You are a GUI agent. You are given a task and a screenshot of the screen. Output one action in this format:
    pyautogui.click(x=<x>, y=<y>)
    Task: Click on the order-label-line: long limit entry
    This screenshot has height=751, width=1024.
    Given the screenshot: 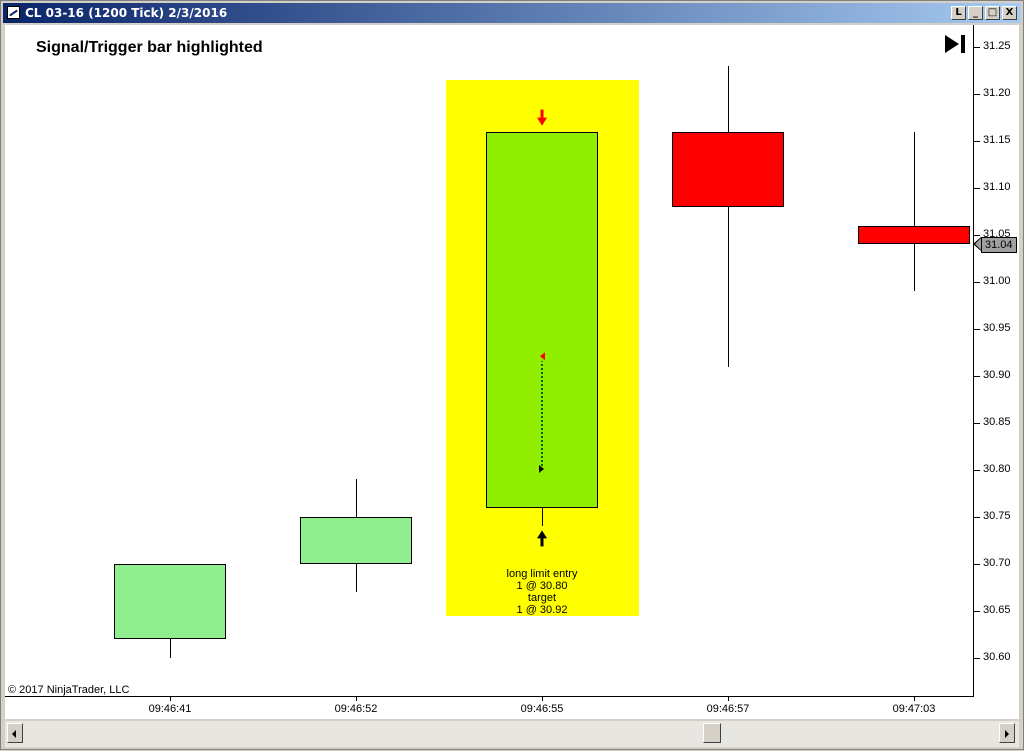 What is the action you would take?
    pyautogui.click(x=542, y=574)
    